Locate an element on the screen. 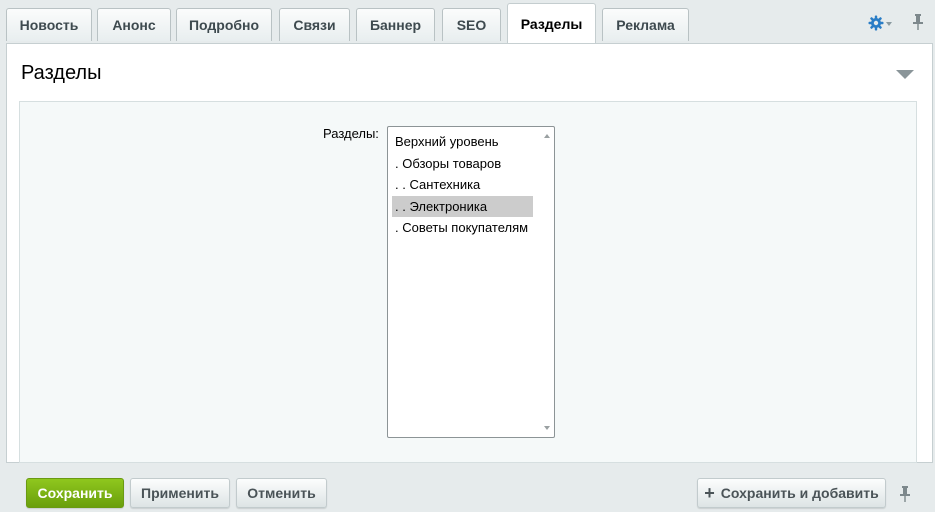 The width and height of the screenshot is (935, 512). tab-advertising: Реклама is located at coordinates (645, 24).